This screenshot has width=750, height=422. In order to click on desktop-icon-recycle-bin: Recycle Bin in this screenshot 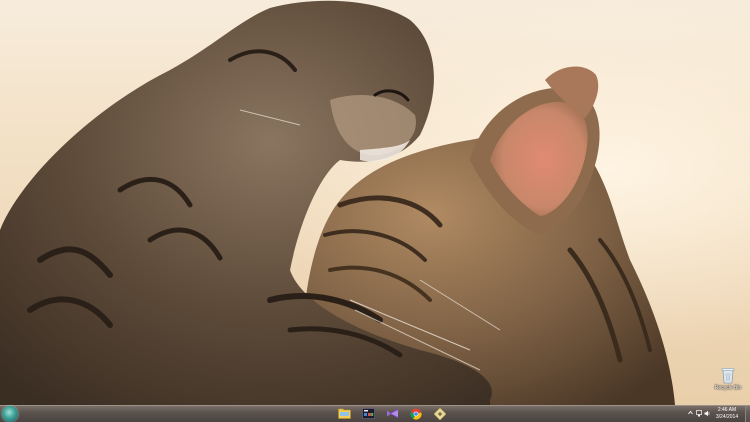, I will do `click(728, 379)`.